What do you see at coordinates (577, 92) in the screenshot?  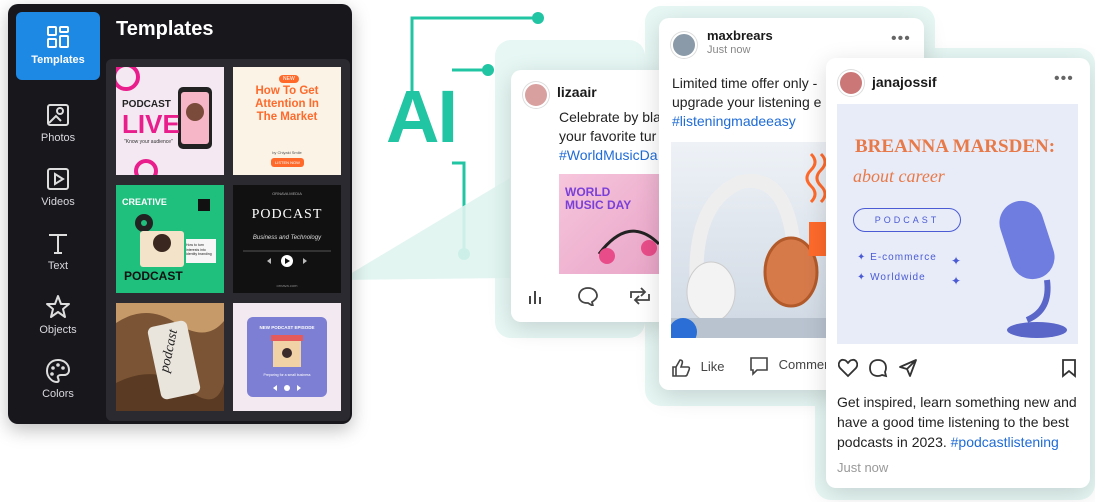 I see `post-username: lizaair` at bounding box center [577, 92].